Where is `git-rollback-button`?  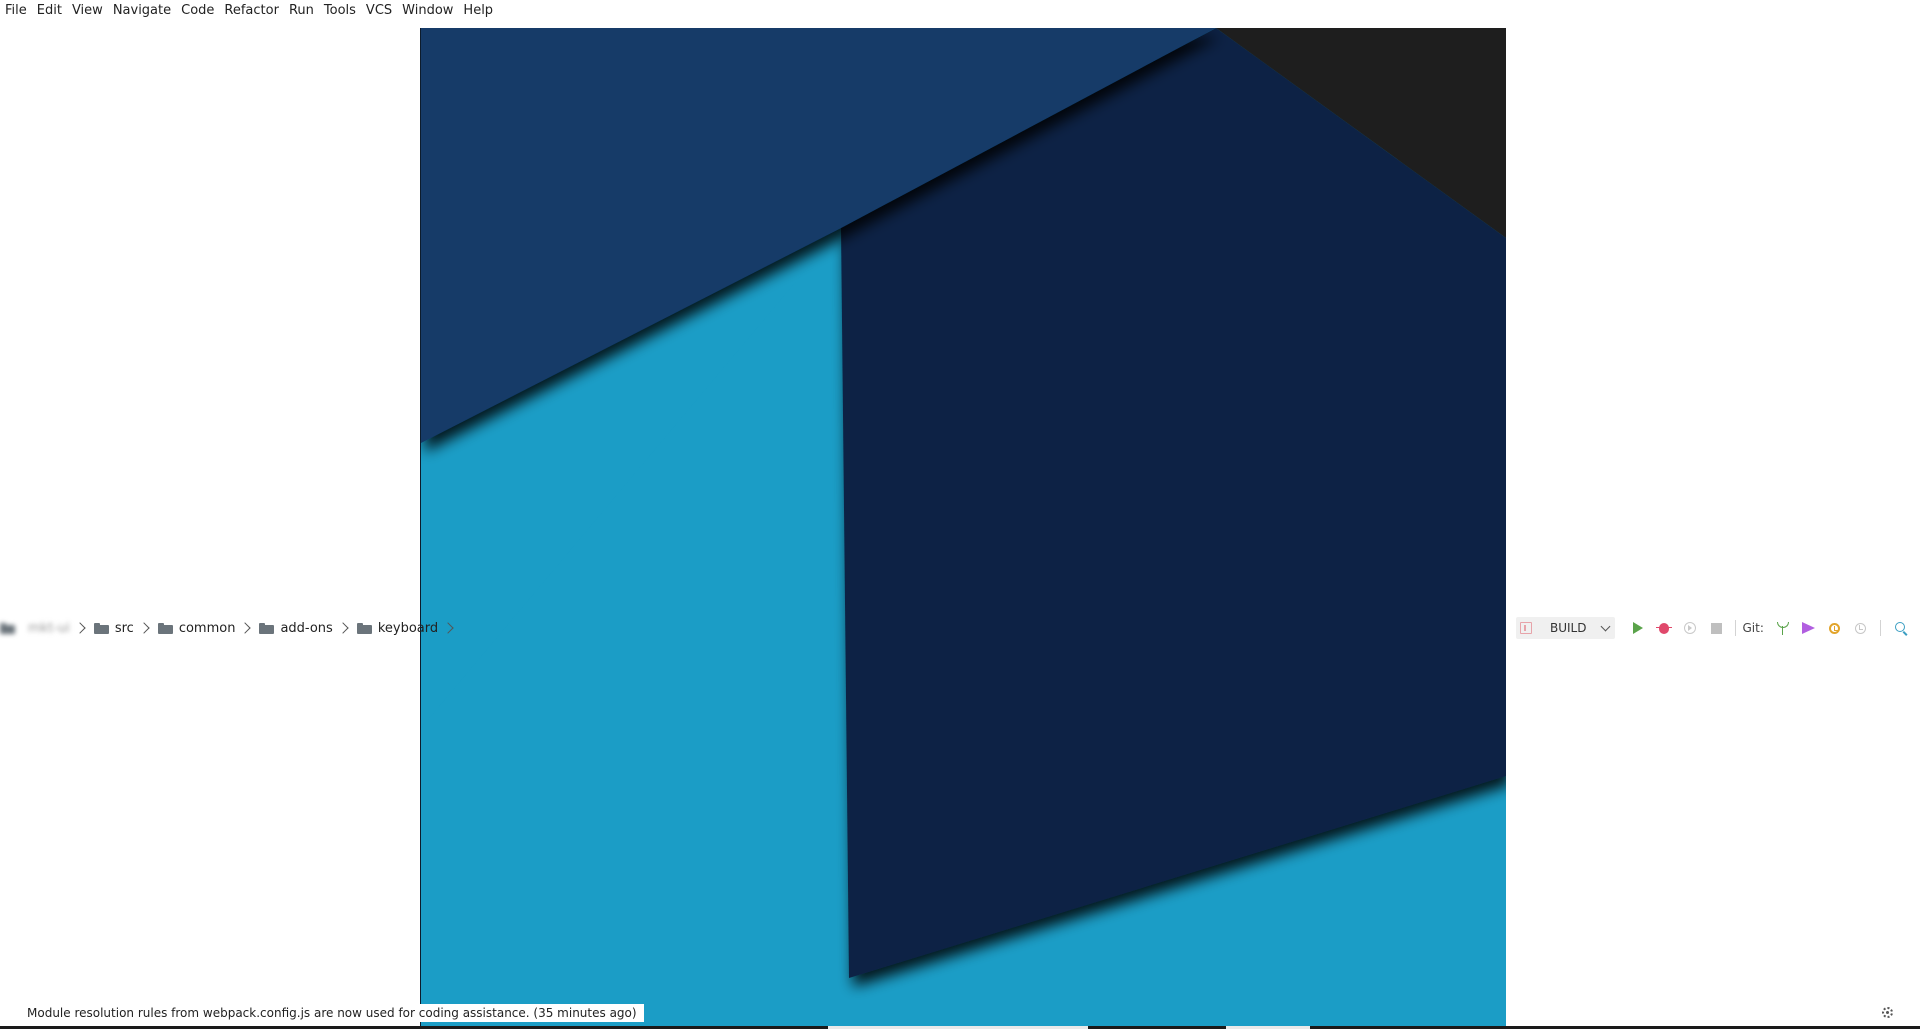 git-rollback-button is located at coordinates (1861, 628).